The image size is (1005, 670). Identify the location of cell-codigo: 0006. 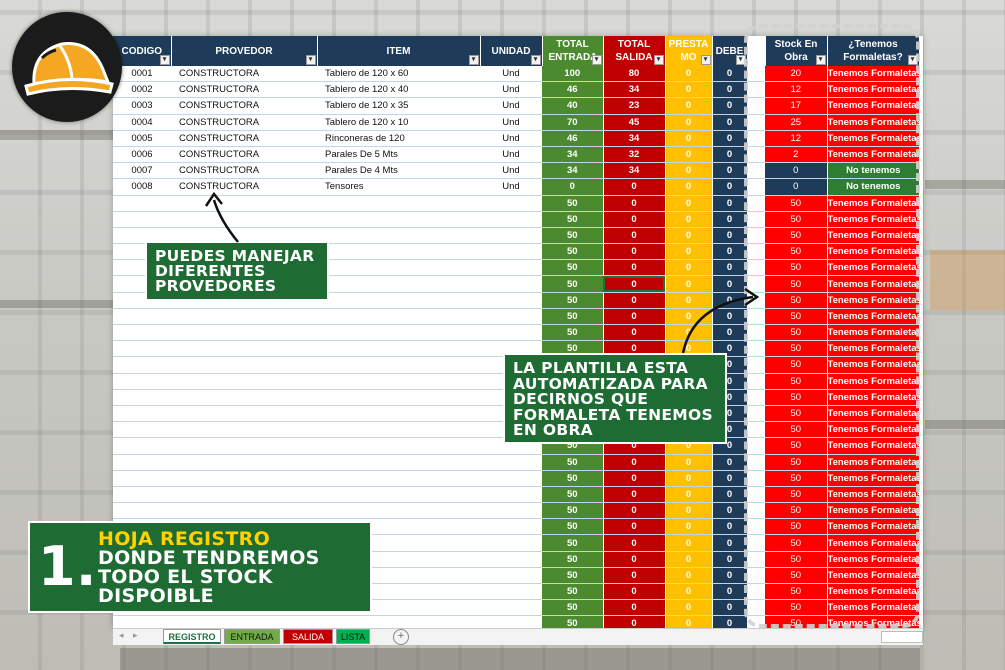
(142, 155).